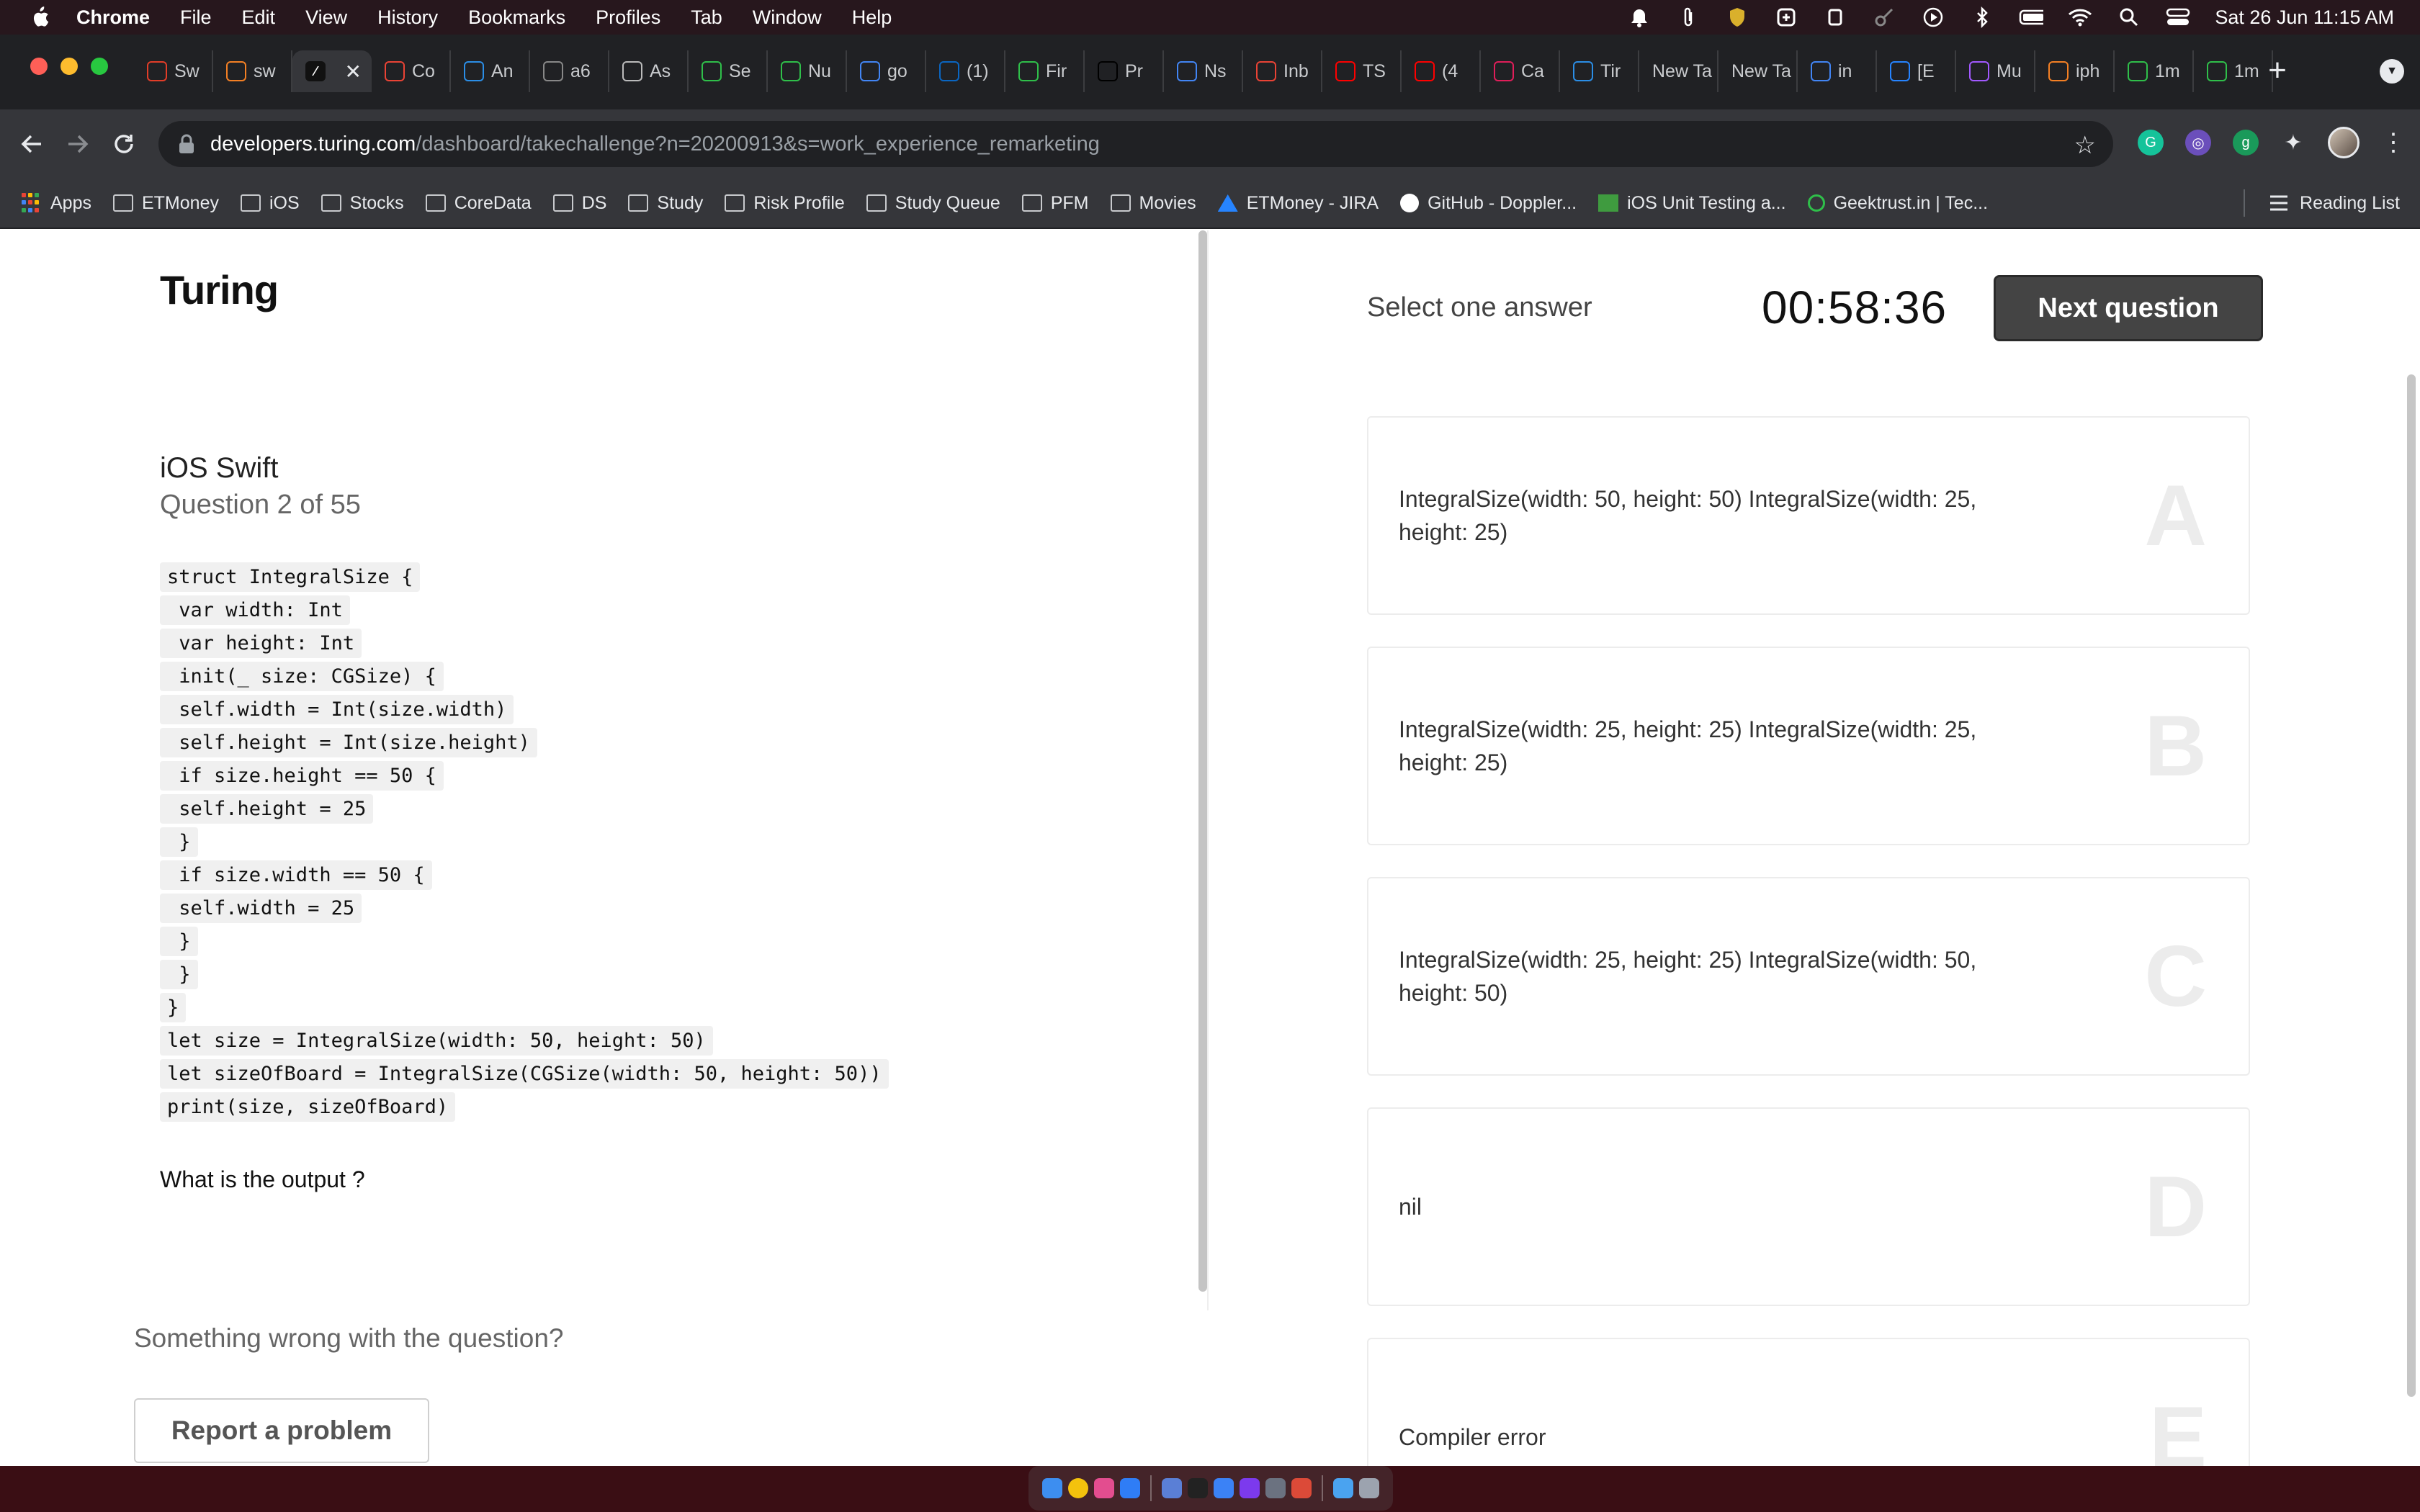 This screenshot has height=1512, width=2420. Describe the element at coordinates (2304, 17) in the screenshot. I see `menubar-clock: Sat 26 Jun 11:15 AM` at that location.